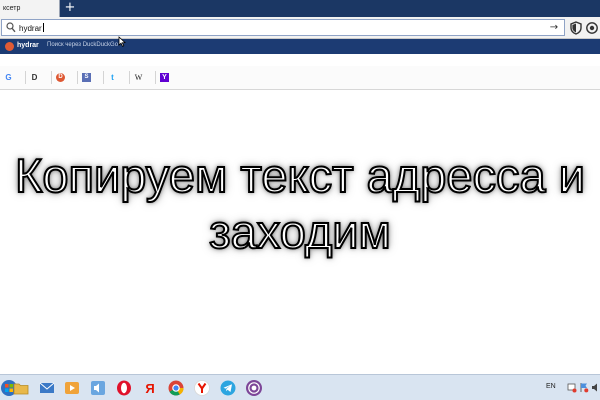 The width and height of the screenshot is (600, 400). Describe the element at coordinates (576, 28) in the screenshot. I see `shield-icon` at that location.